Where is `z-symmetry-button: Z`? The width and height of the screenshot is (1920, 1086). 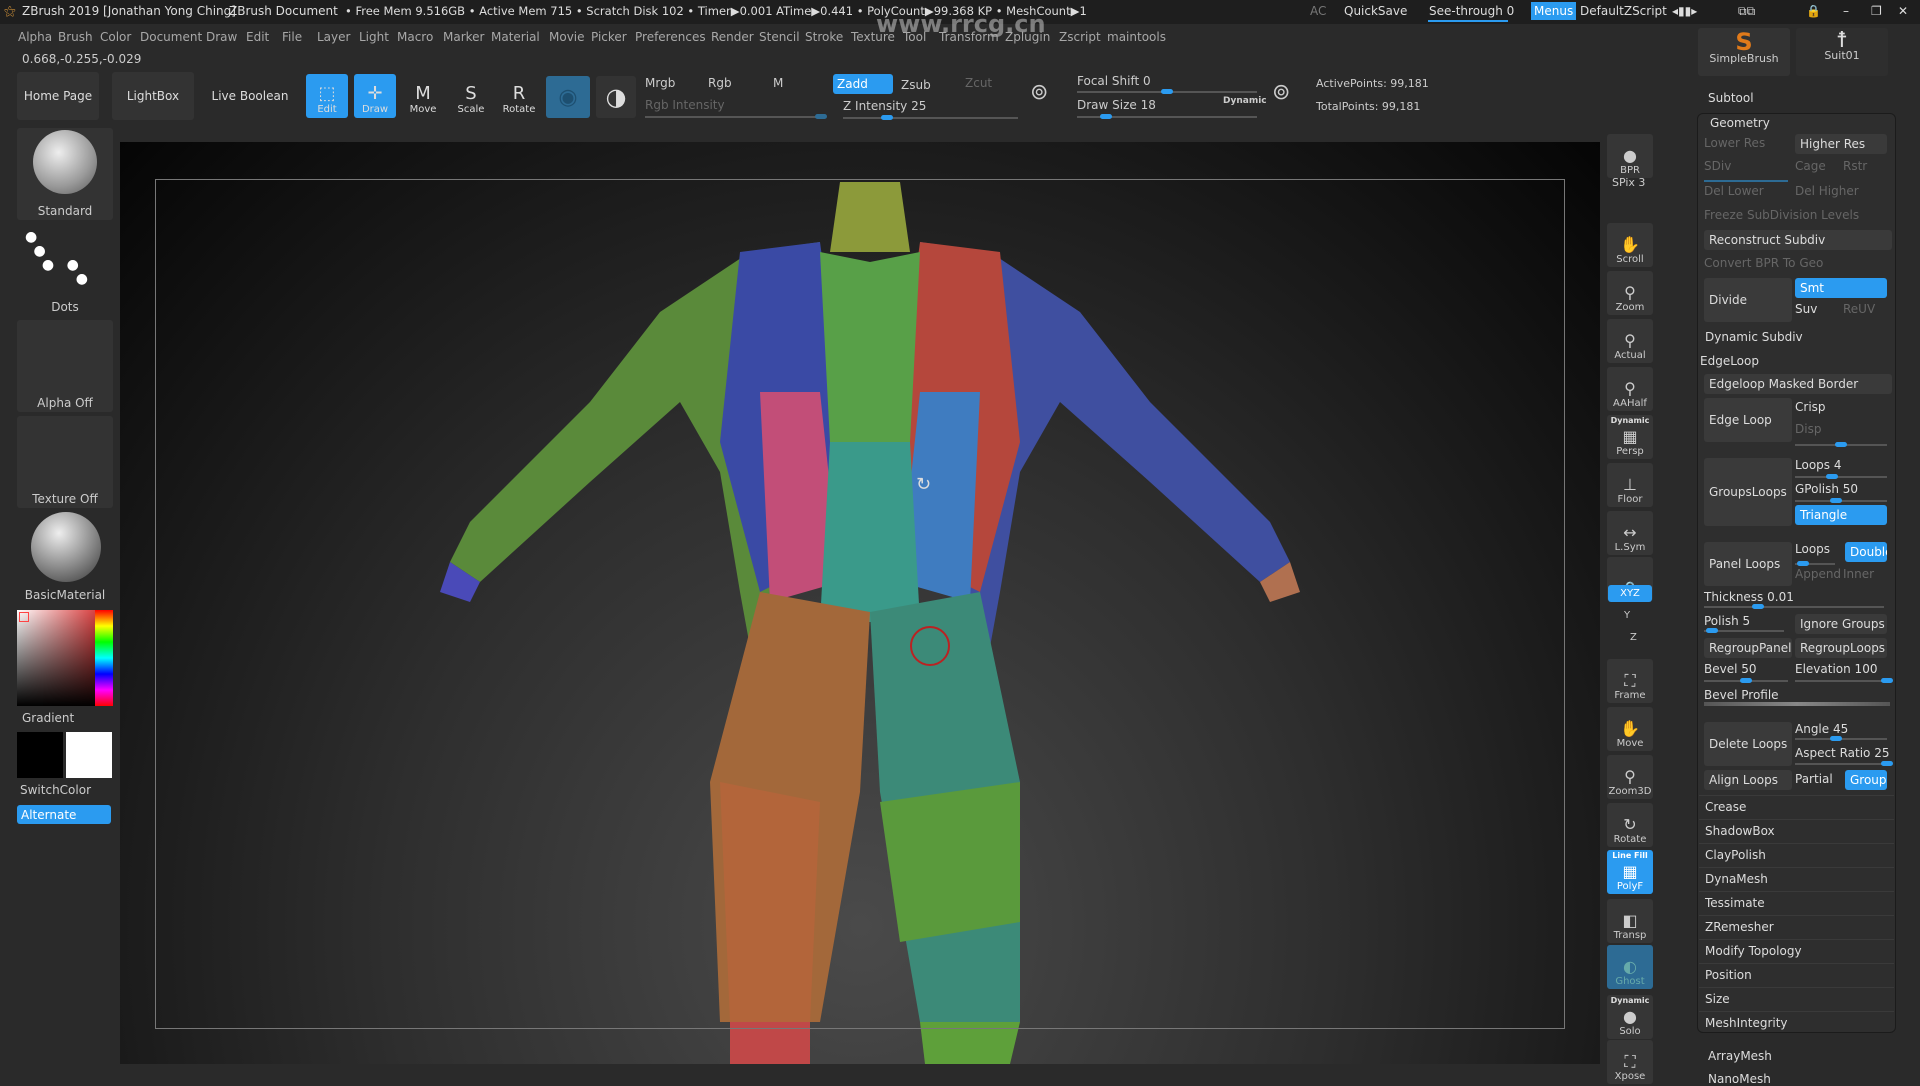
z-symmetry-button: Z is located at coordinates (1633, 637).